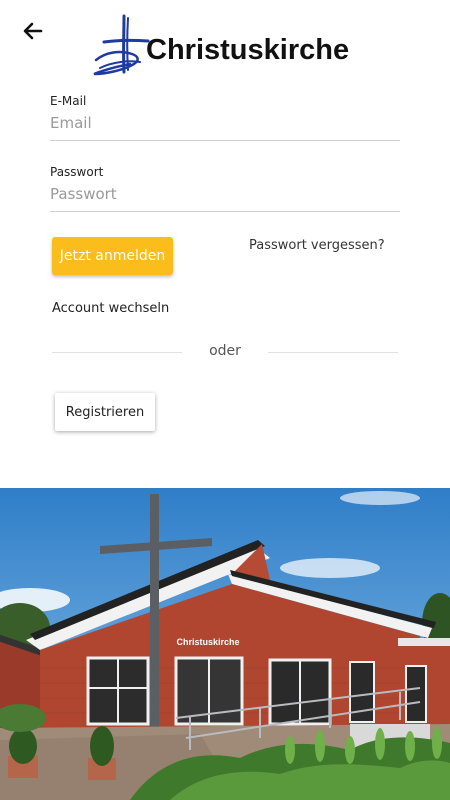 Image resolution: width=450 pixels, height=800 pixels. I want to click on register-button: Registrieren, so click(105, 412).